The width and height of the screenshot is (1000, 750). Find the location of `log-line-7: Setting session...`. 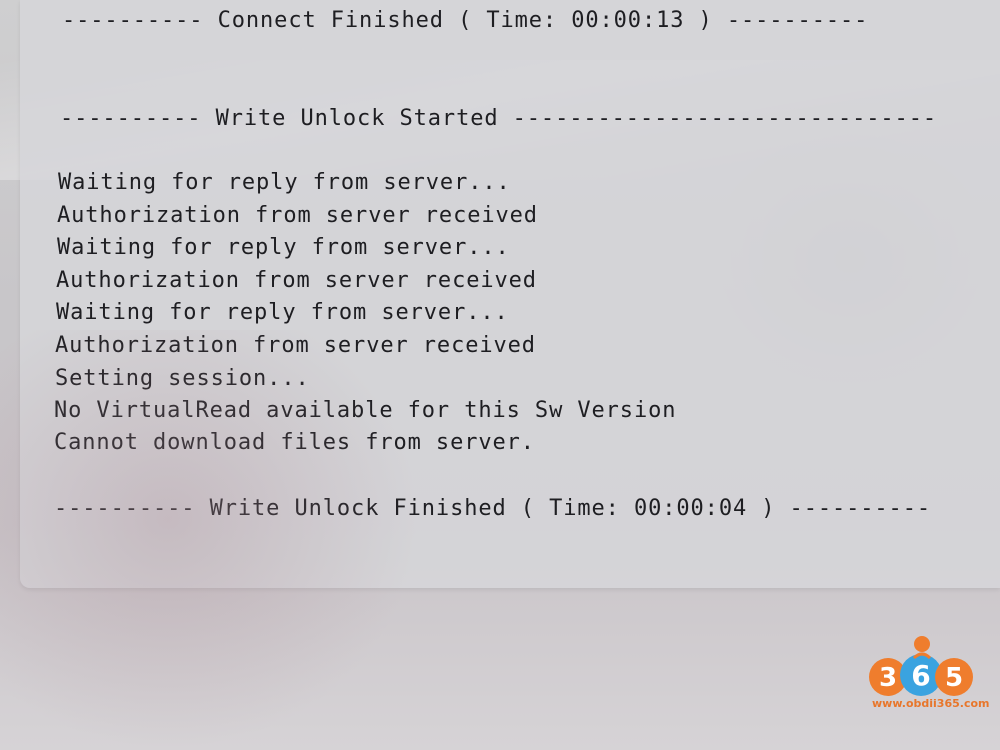

log-line-7: Setting session... is located at coordinates (182, 378).